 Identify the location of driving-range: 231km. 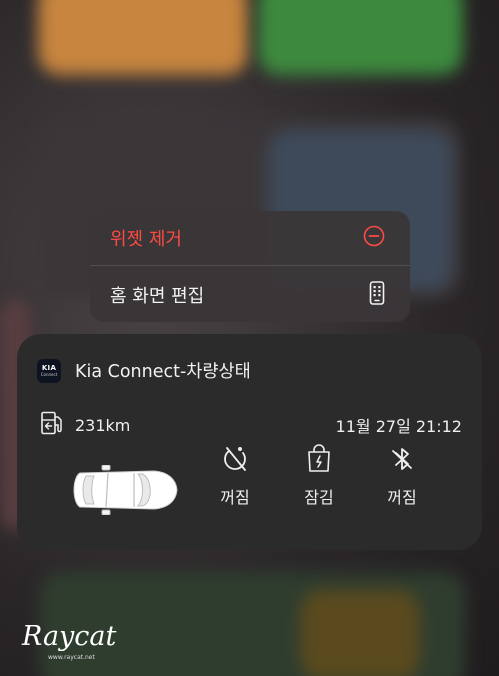
(84, 425).